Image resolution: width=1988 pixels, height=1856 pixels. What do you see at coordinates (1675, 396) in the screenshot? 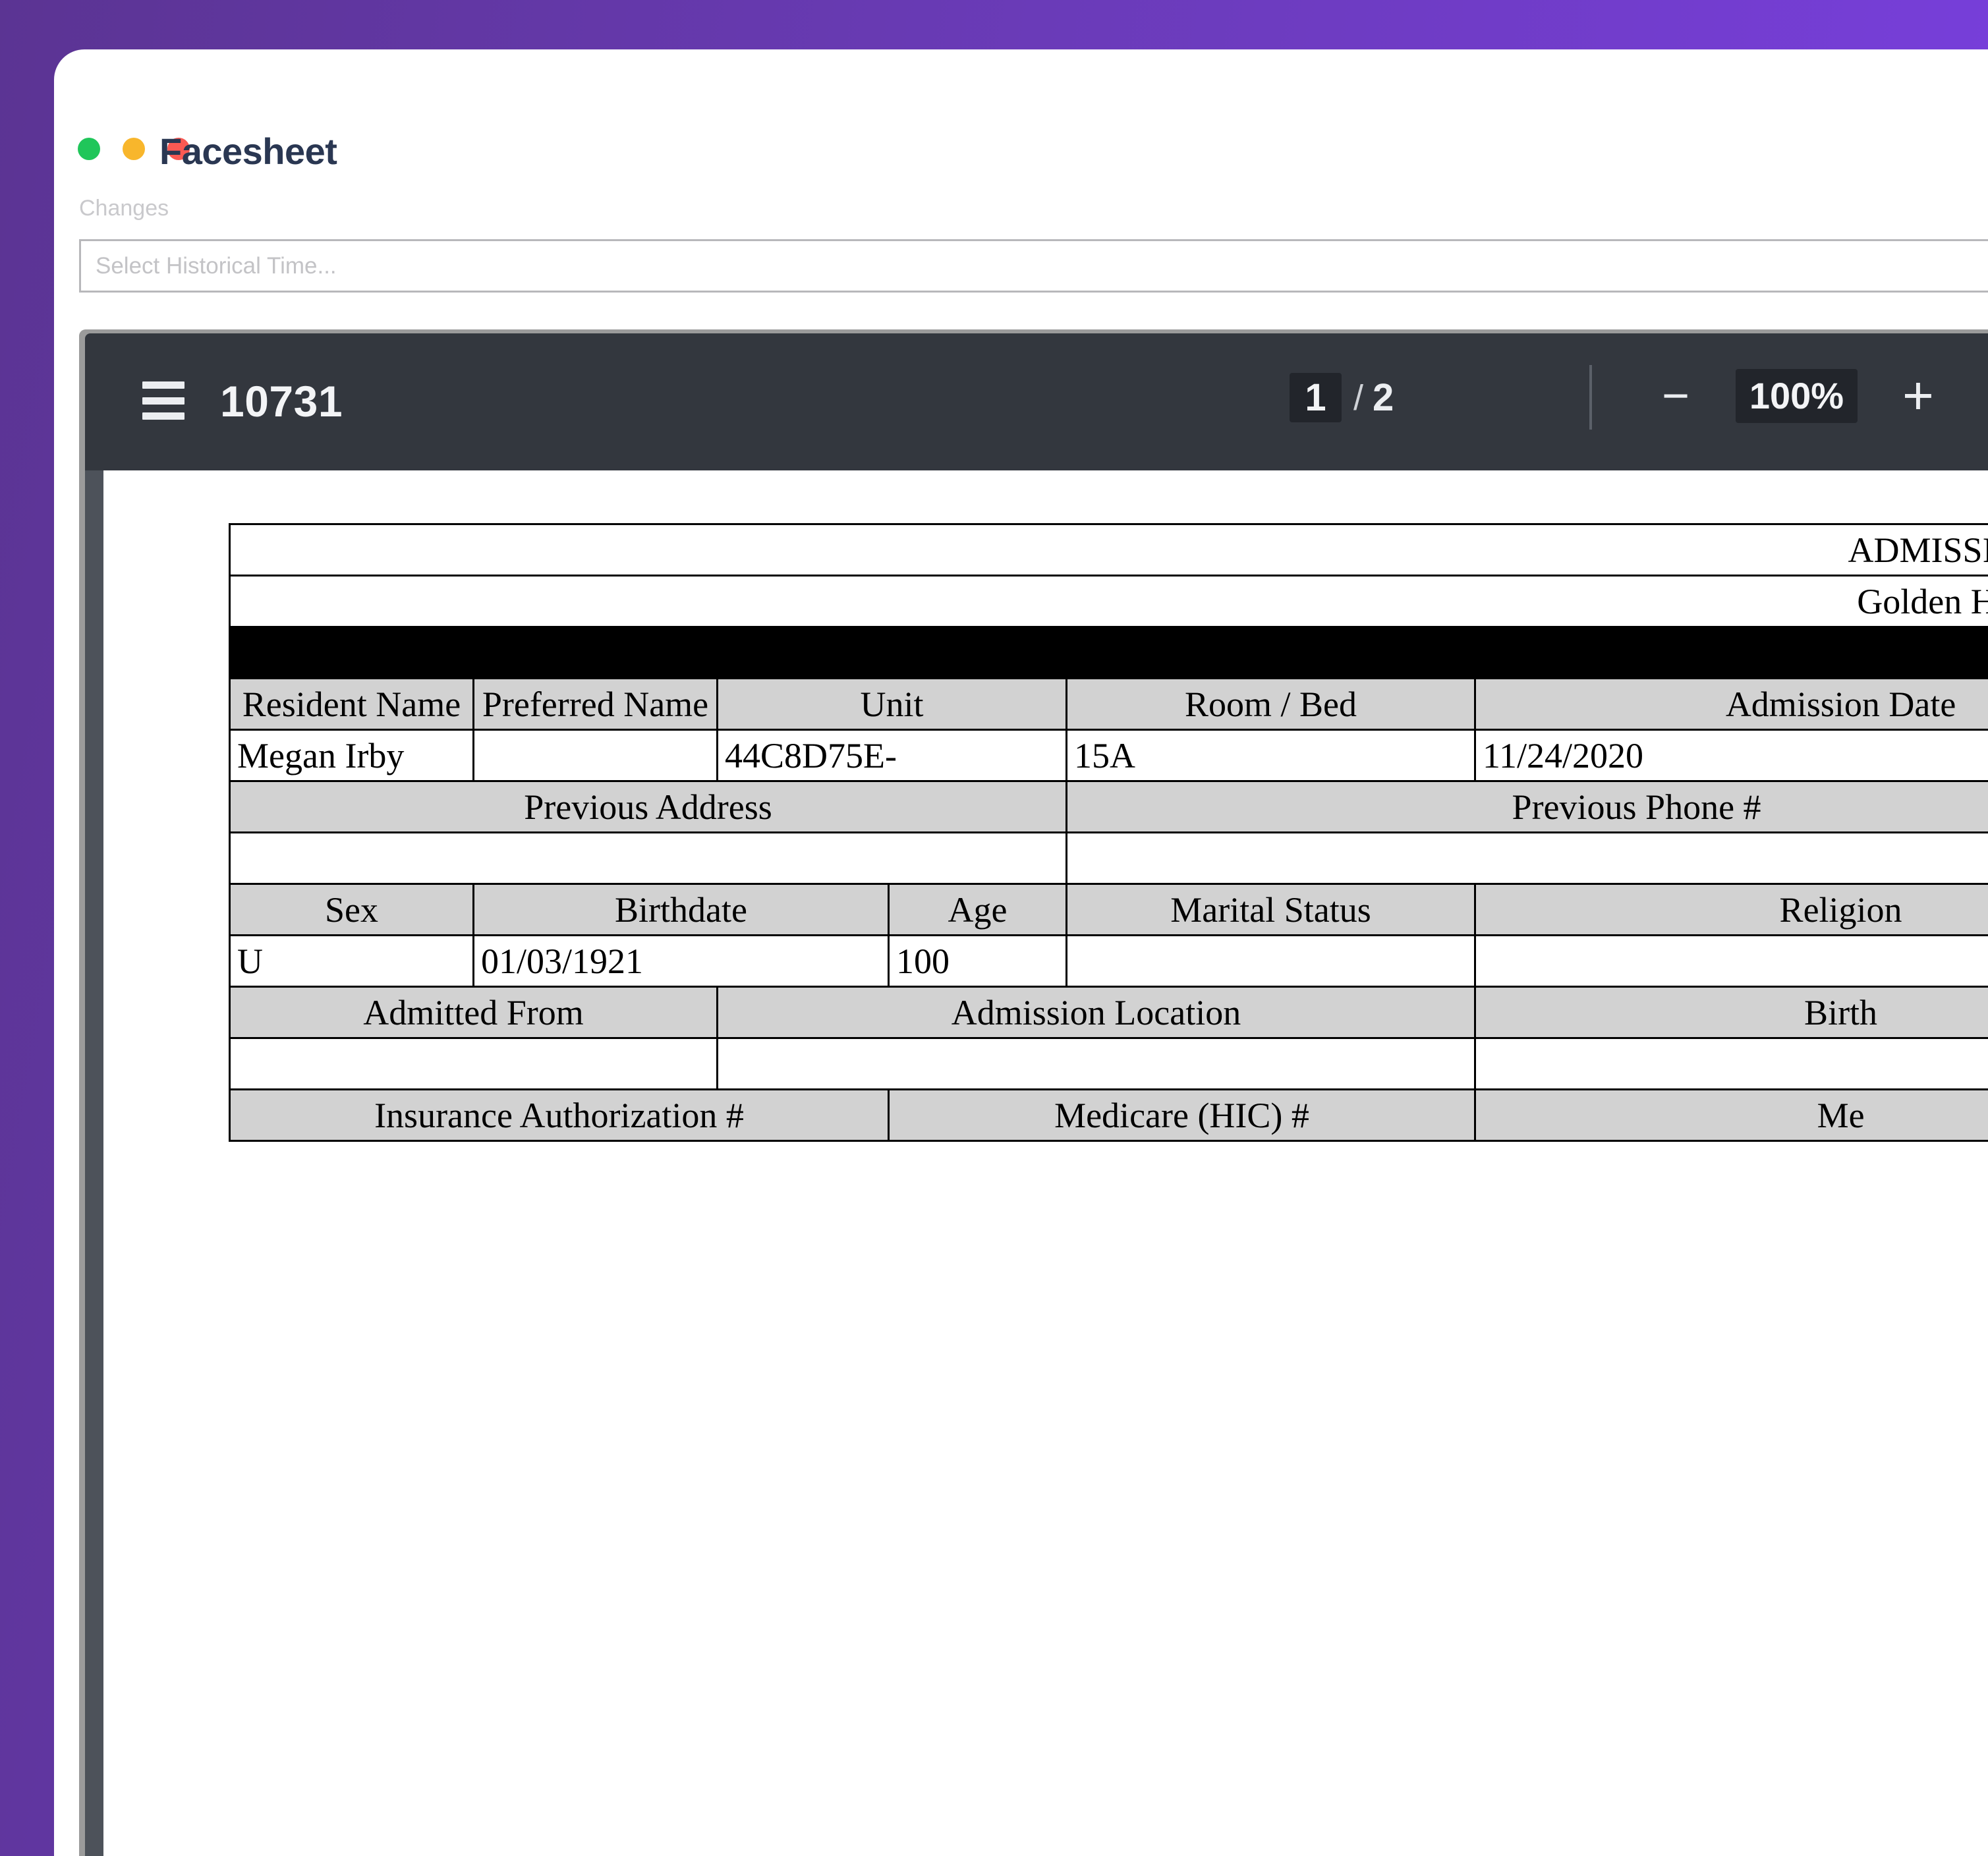
I see `zoom-out-button: −` at bounding box center [1675, 396].